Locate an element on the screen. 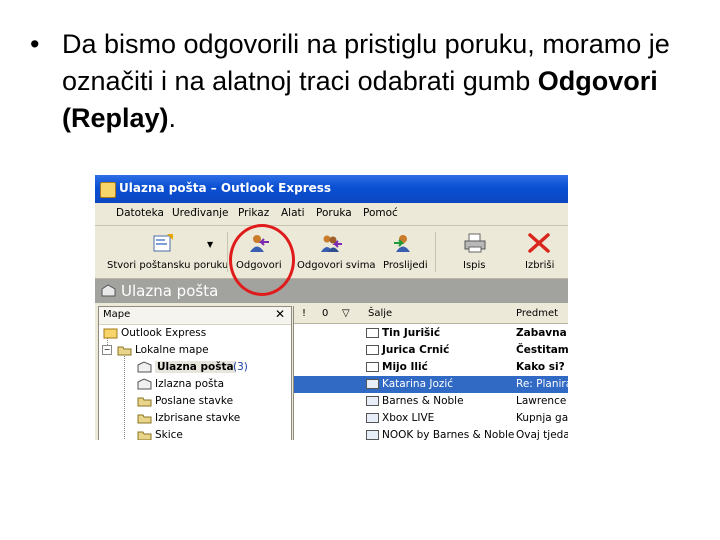  unread-count: (3) is located at coordinates (240, 367).